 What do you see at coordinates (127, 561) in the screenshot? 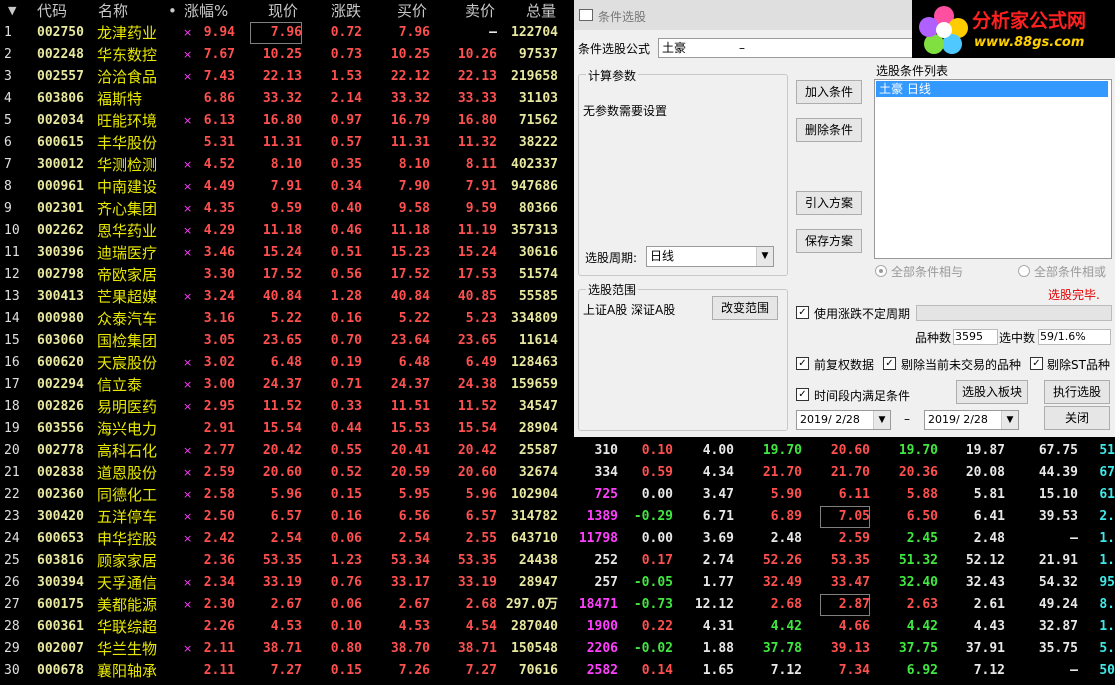
I see `cell-name: 顾家家居` at bounding box center [127, 561].